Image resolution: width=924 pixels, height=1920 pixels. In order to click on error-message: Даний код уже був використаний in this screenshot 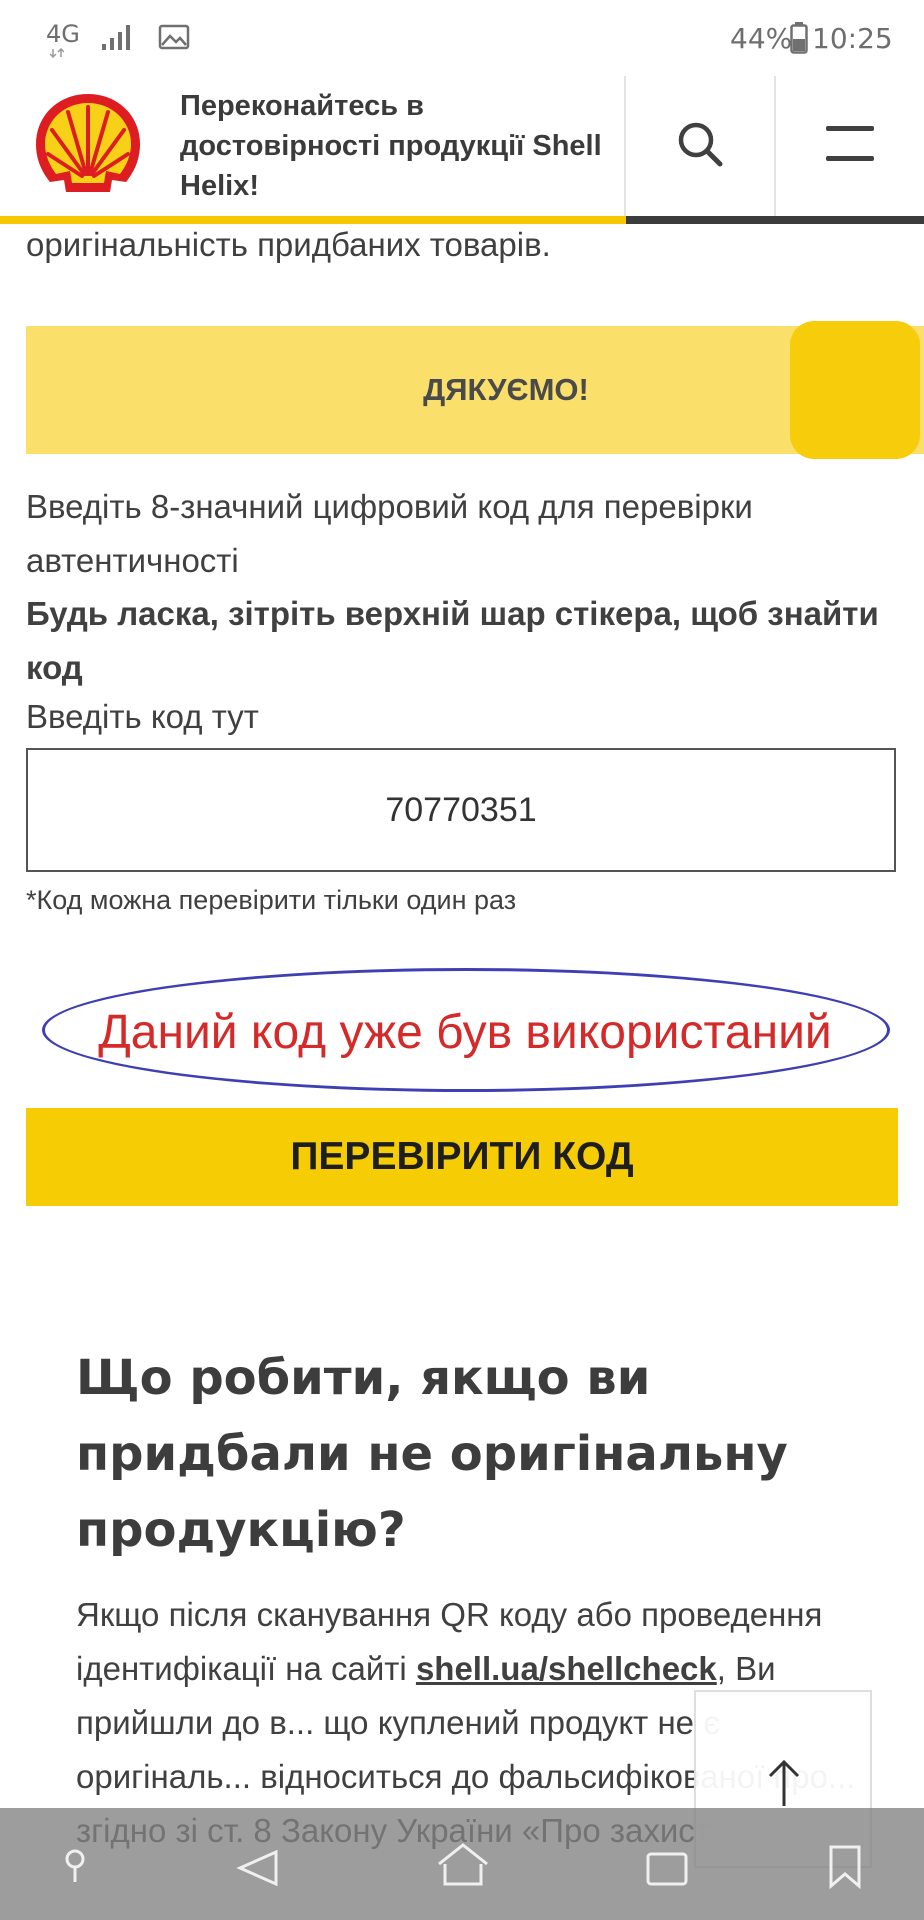, I will do `click(465, 1032)`.